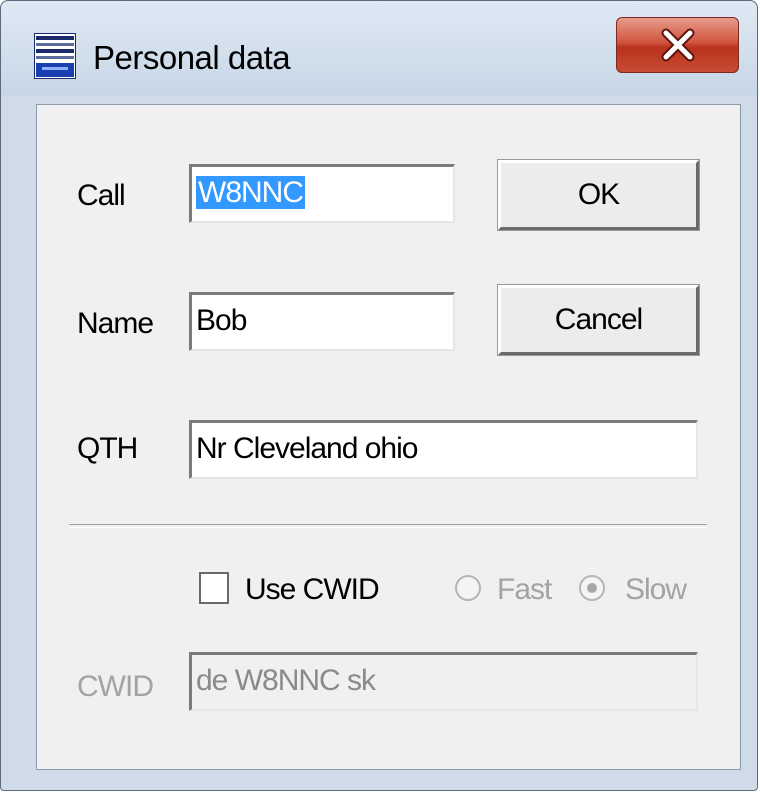 This screenshot has width=760, height=793. What do you see at coordinates (443, 449) in the screenshot?
I see `qth-input: Nr Cleveland ohio` at bounding box center [443, 449].